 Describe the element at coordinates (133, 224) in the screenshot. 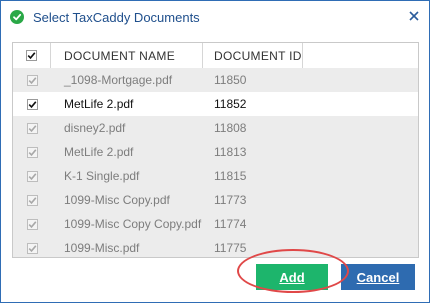

I see `document-name-cell: 1099-Misc Copy Copy.pdf` at that location.